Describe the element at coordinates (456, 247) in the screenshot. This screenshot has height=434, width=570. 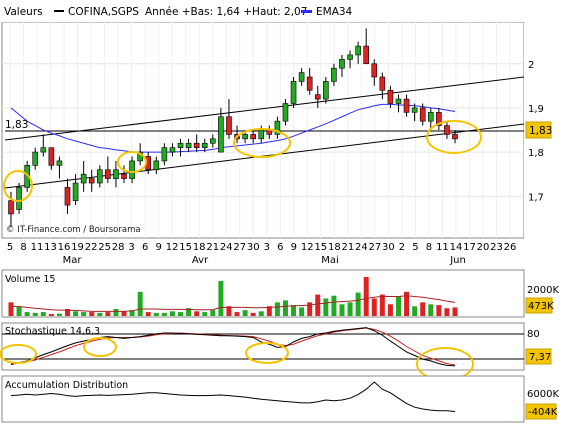
I see `x-day-label: 14` at that location.